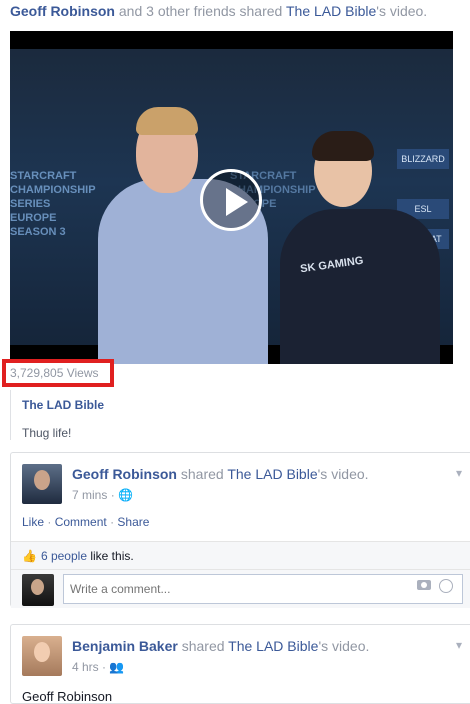  Describe the element at coordinates (37, 587) in the screenshot. I see `commenter-avatar-face` at that location.